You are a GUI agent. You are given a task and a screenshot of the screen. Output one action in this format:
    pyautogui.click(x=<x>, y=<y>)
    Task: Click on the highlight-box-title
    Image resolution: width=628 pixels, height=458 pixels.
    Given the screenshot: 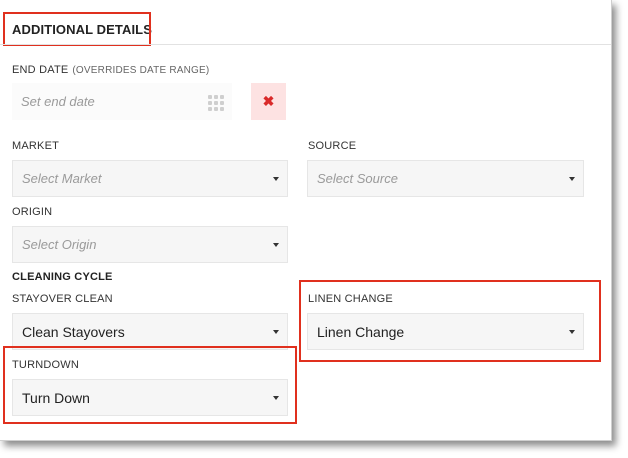 What is the action you would take?
    pyautogui.click(x=77, y=29)
    